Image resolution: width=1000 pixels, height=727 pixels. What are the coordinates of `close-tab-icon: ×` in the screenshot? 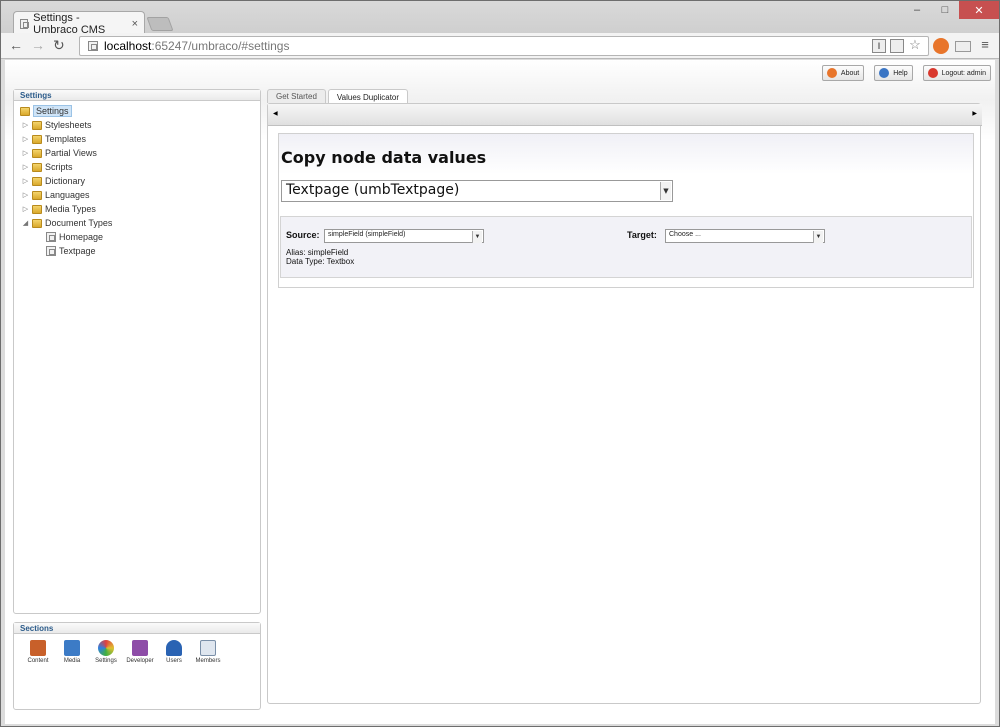 It's located at (135, 24).